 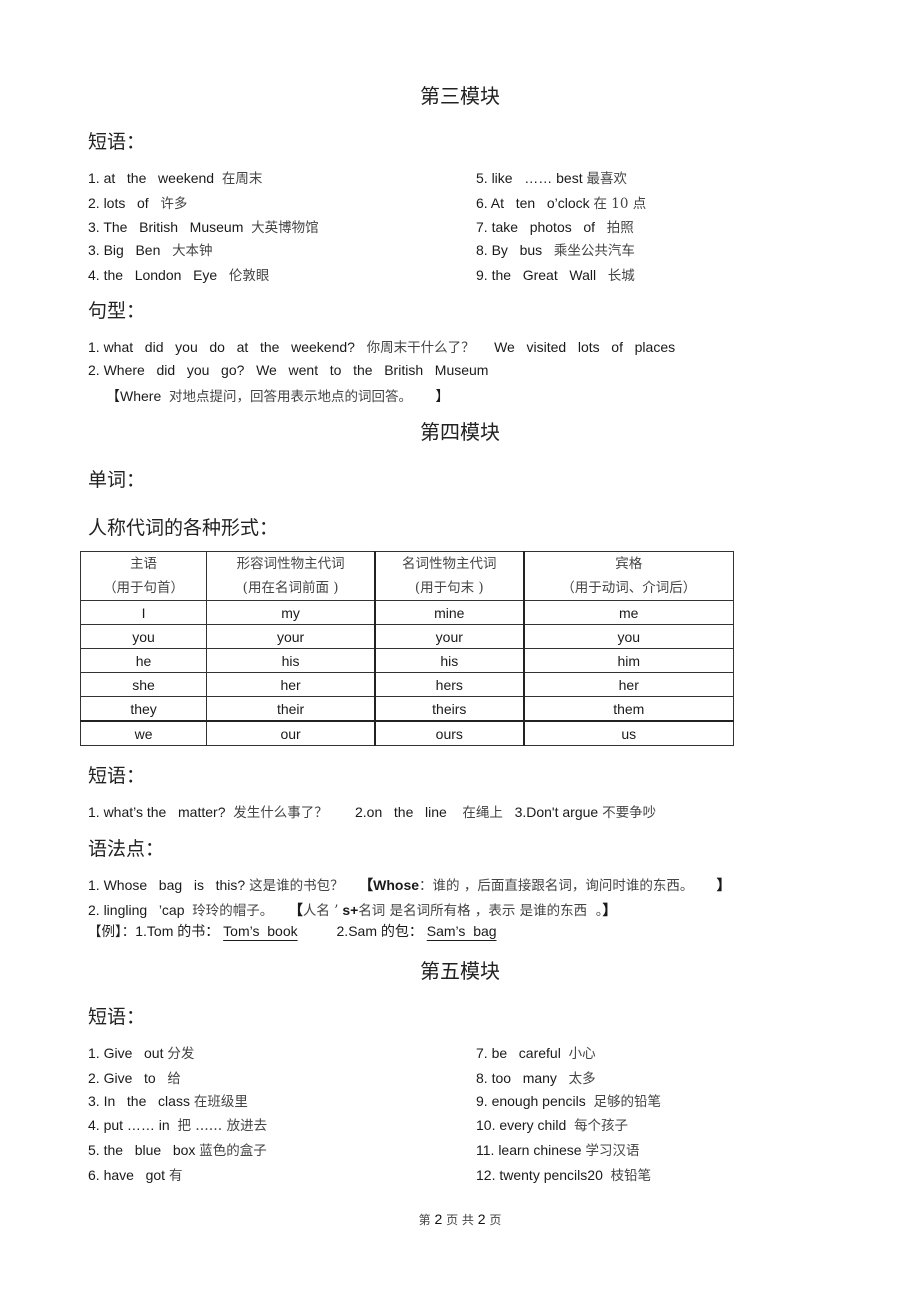 I want to click on table-row: you your your you, so click(x=406, y=636).